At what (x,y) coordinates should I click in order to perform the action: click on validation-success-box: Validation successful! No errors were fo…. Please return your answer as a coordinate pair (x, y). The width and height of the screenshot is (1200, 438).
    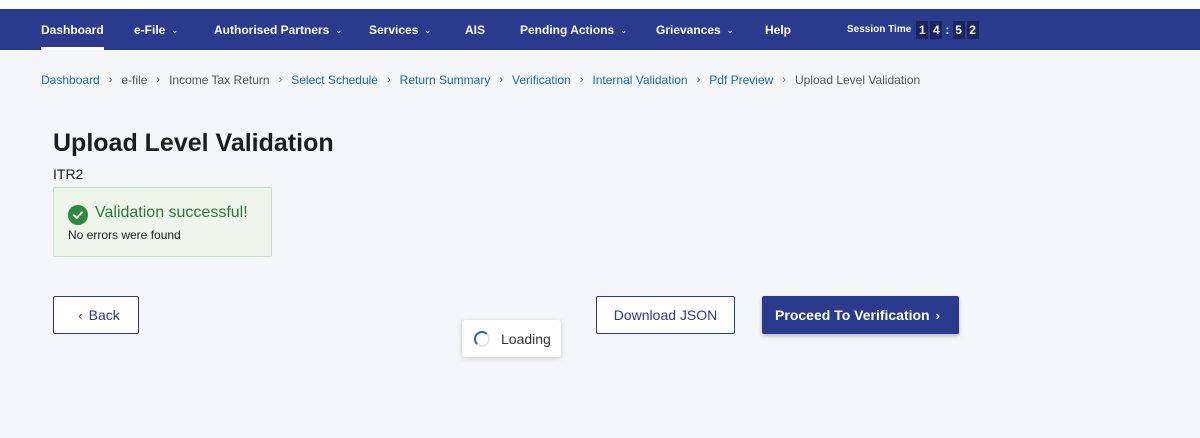
    Looking at the image, I should click on (162, 222).